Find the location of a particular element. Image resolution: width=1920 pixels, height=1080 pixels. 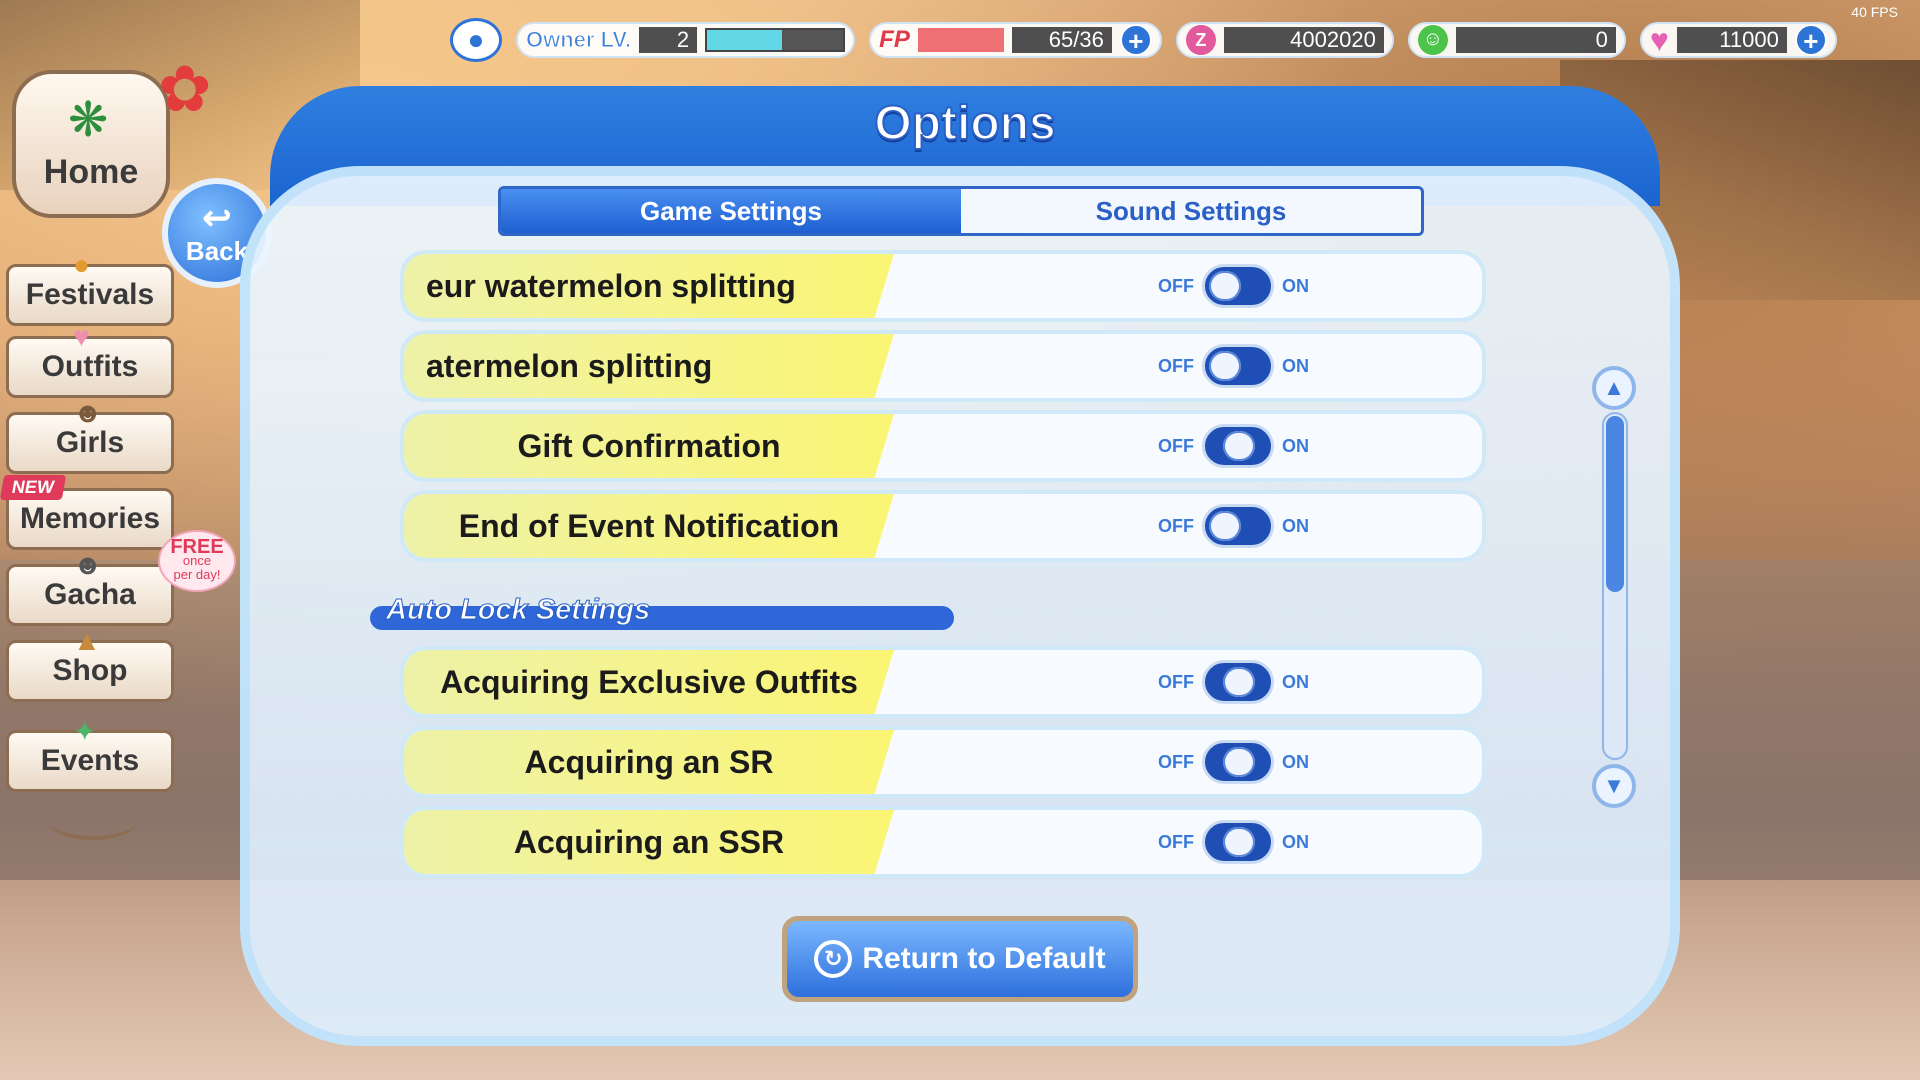

nav-memories-label: Memories is located at coordinates (90, 518).